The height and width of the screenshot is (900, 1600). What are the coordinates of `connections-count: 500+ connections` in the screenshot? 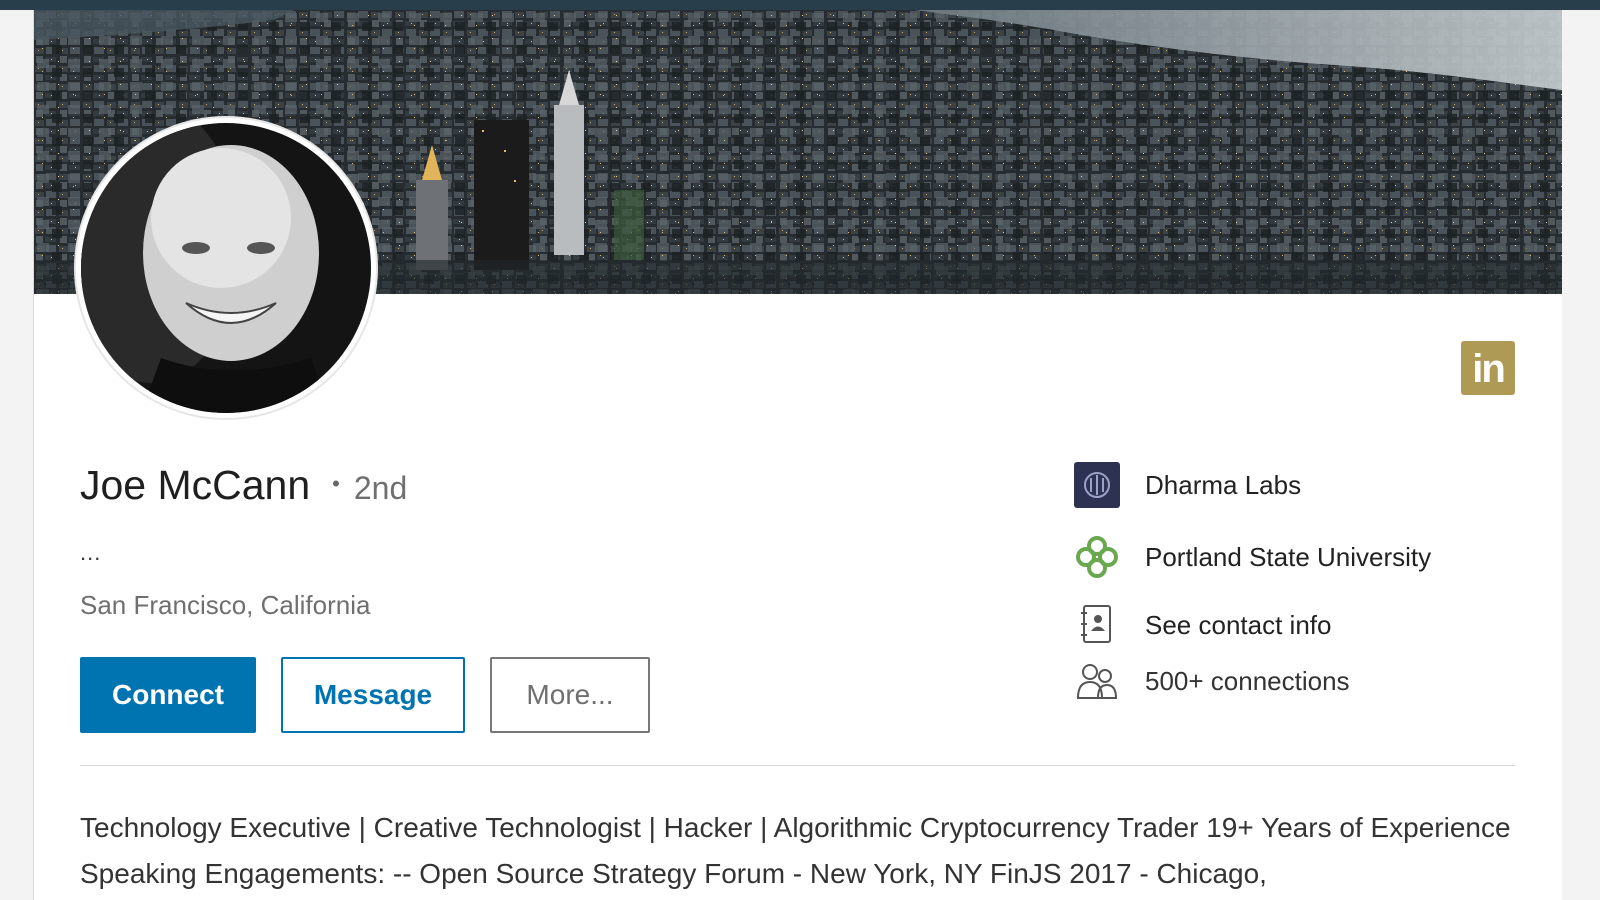 It's located at (1247, 680).